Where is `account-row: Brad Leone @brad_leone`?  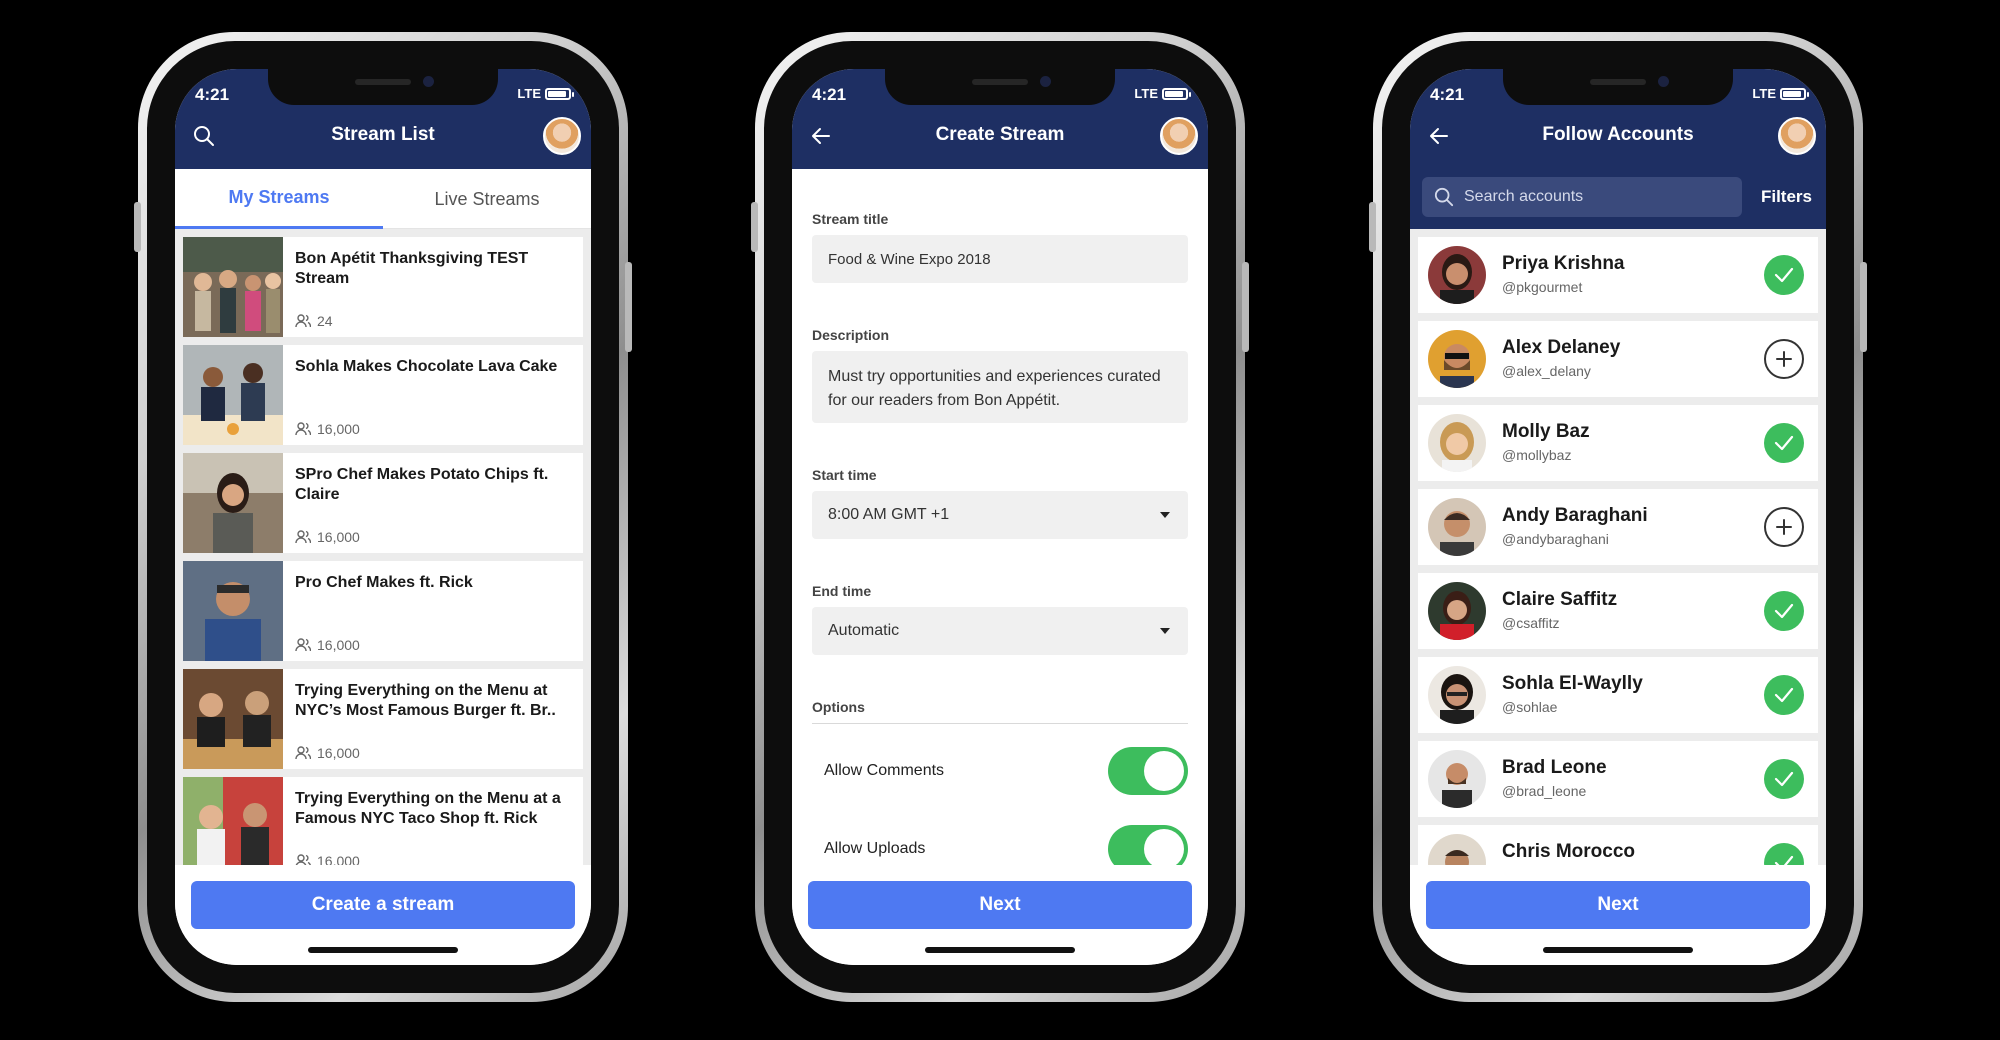 account-row: Brad Leone @brad_leone is located at coordinates (1618, 779).